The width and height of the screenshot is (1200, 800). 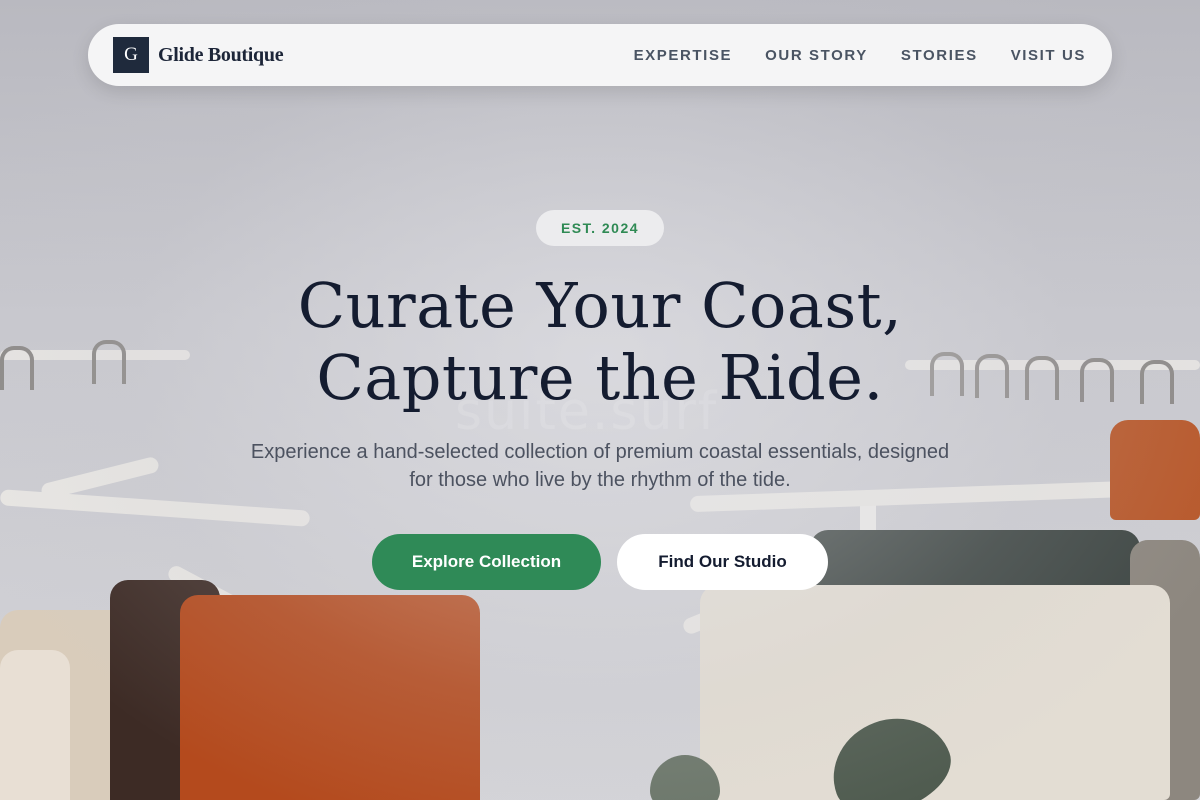 What do you see at coordinates (131, 55) in the screenshot?
I see `brand-logo: G` at bounding box center [131, 55].